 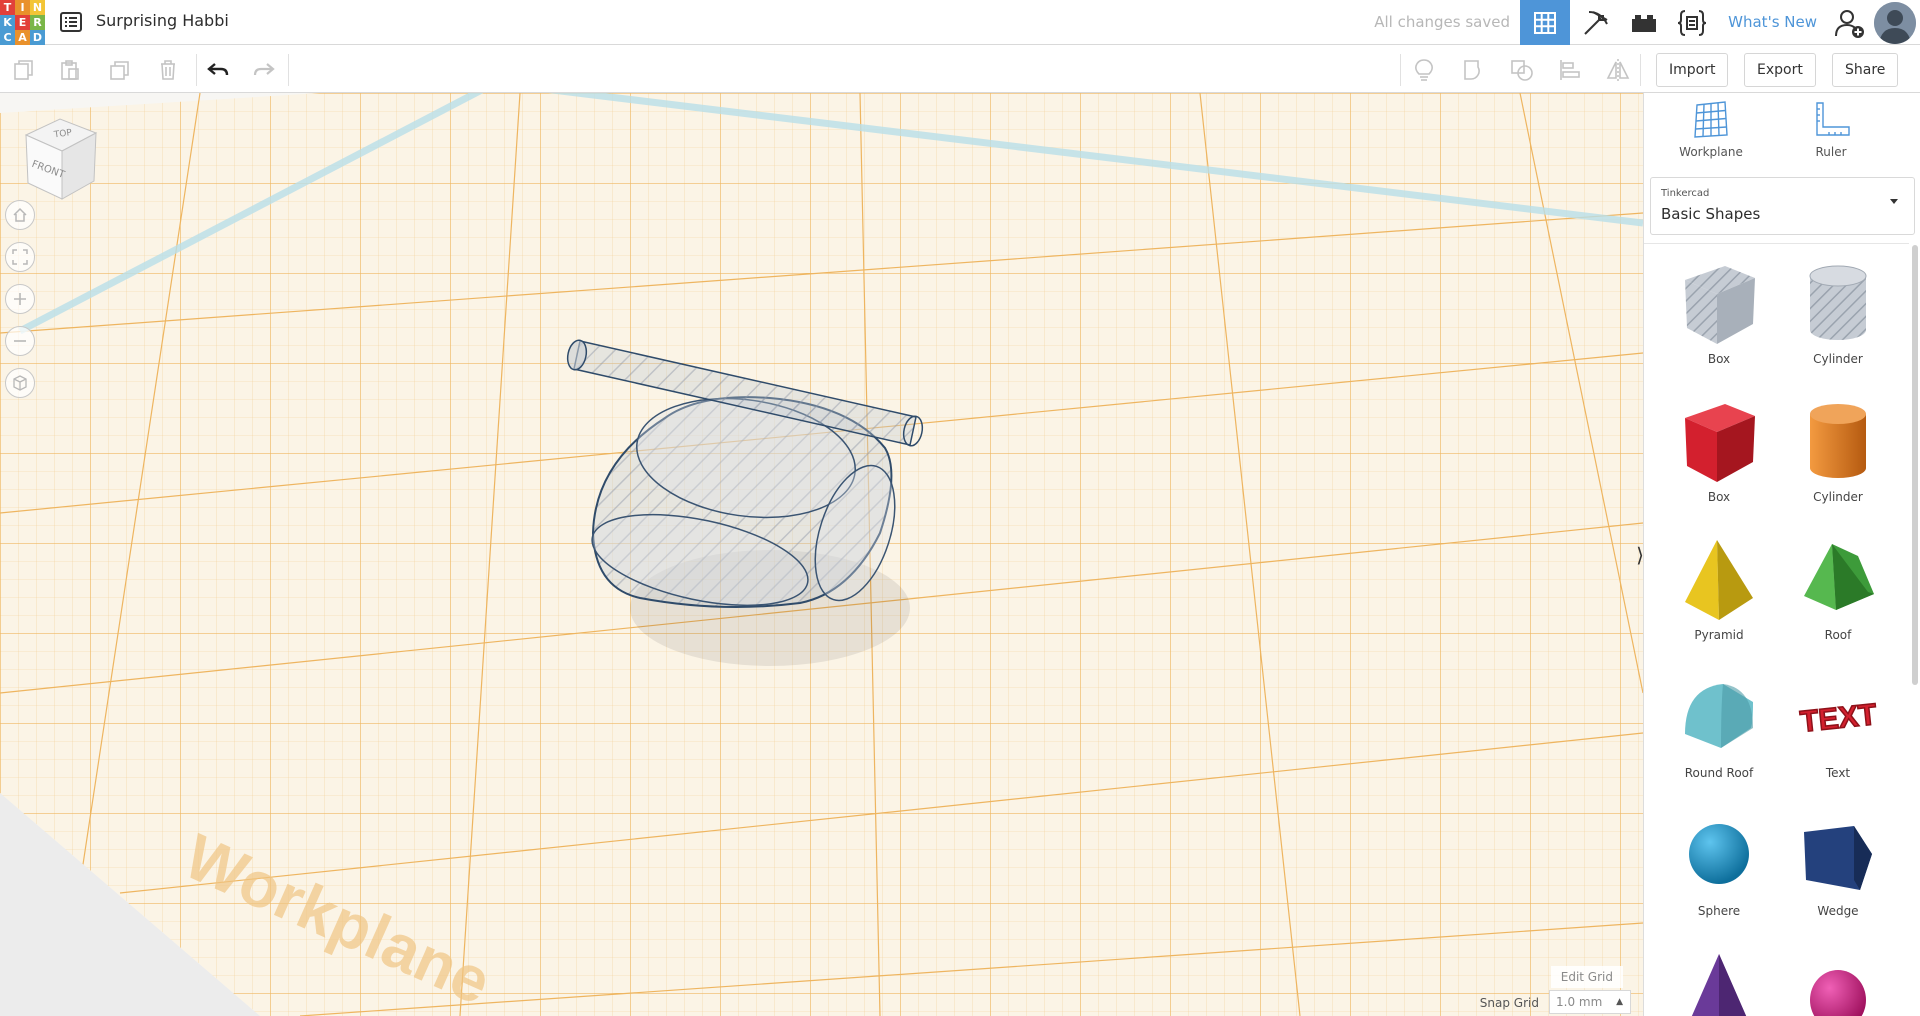 I want to click on shape-box-hole: Box, so click(x=1719, y=308).